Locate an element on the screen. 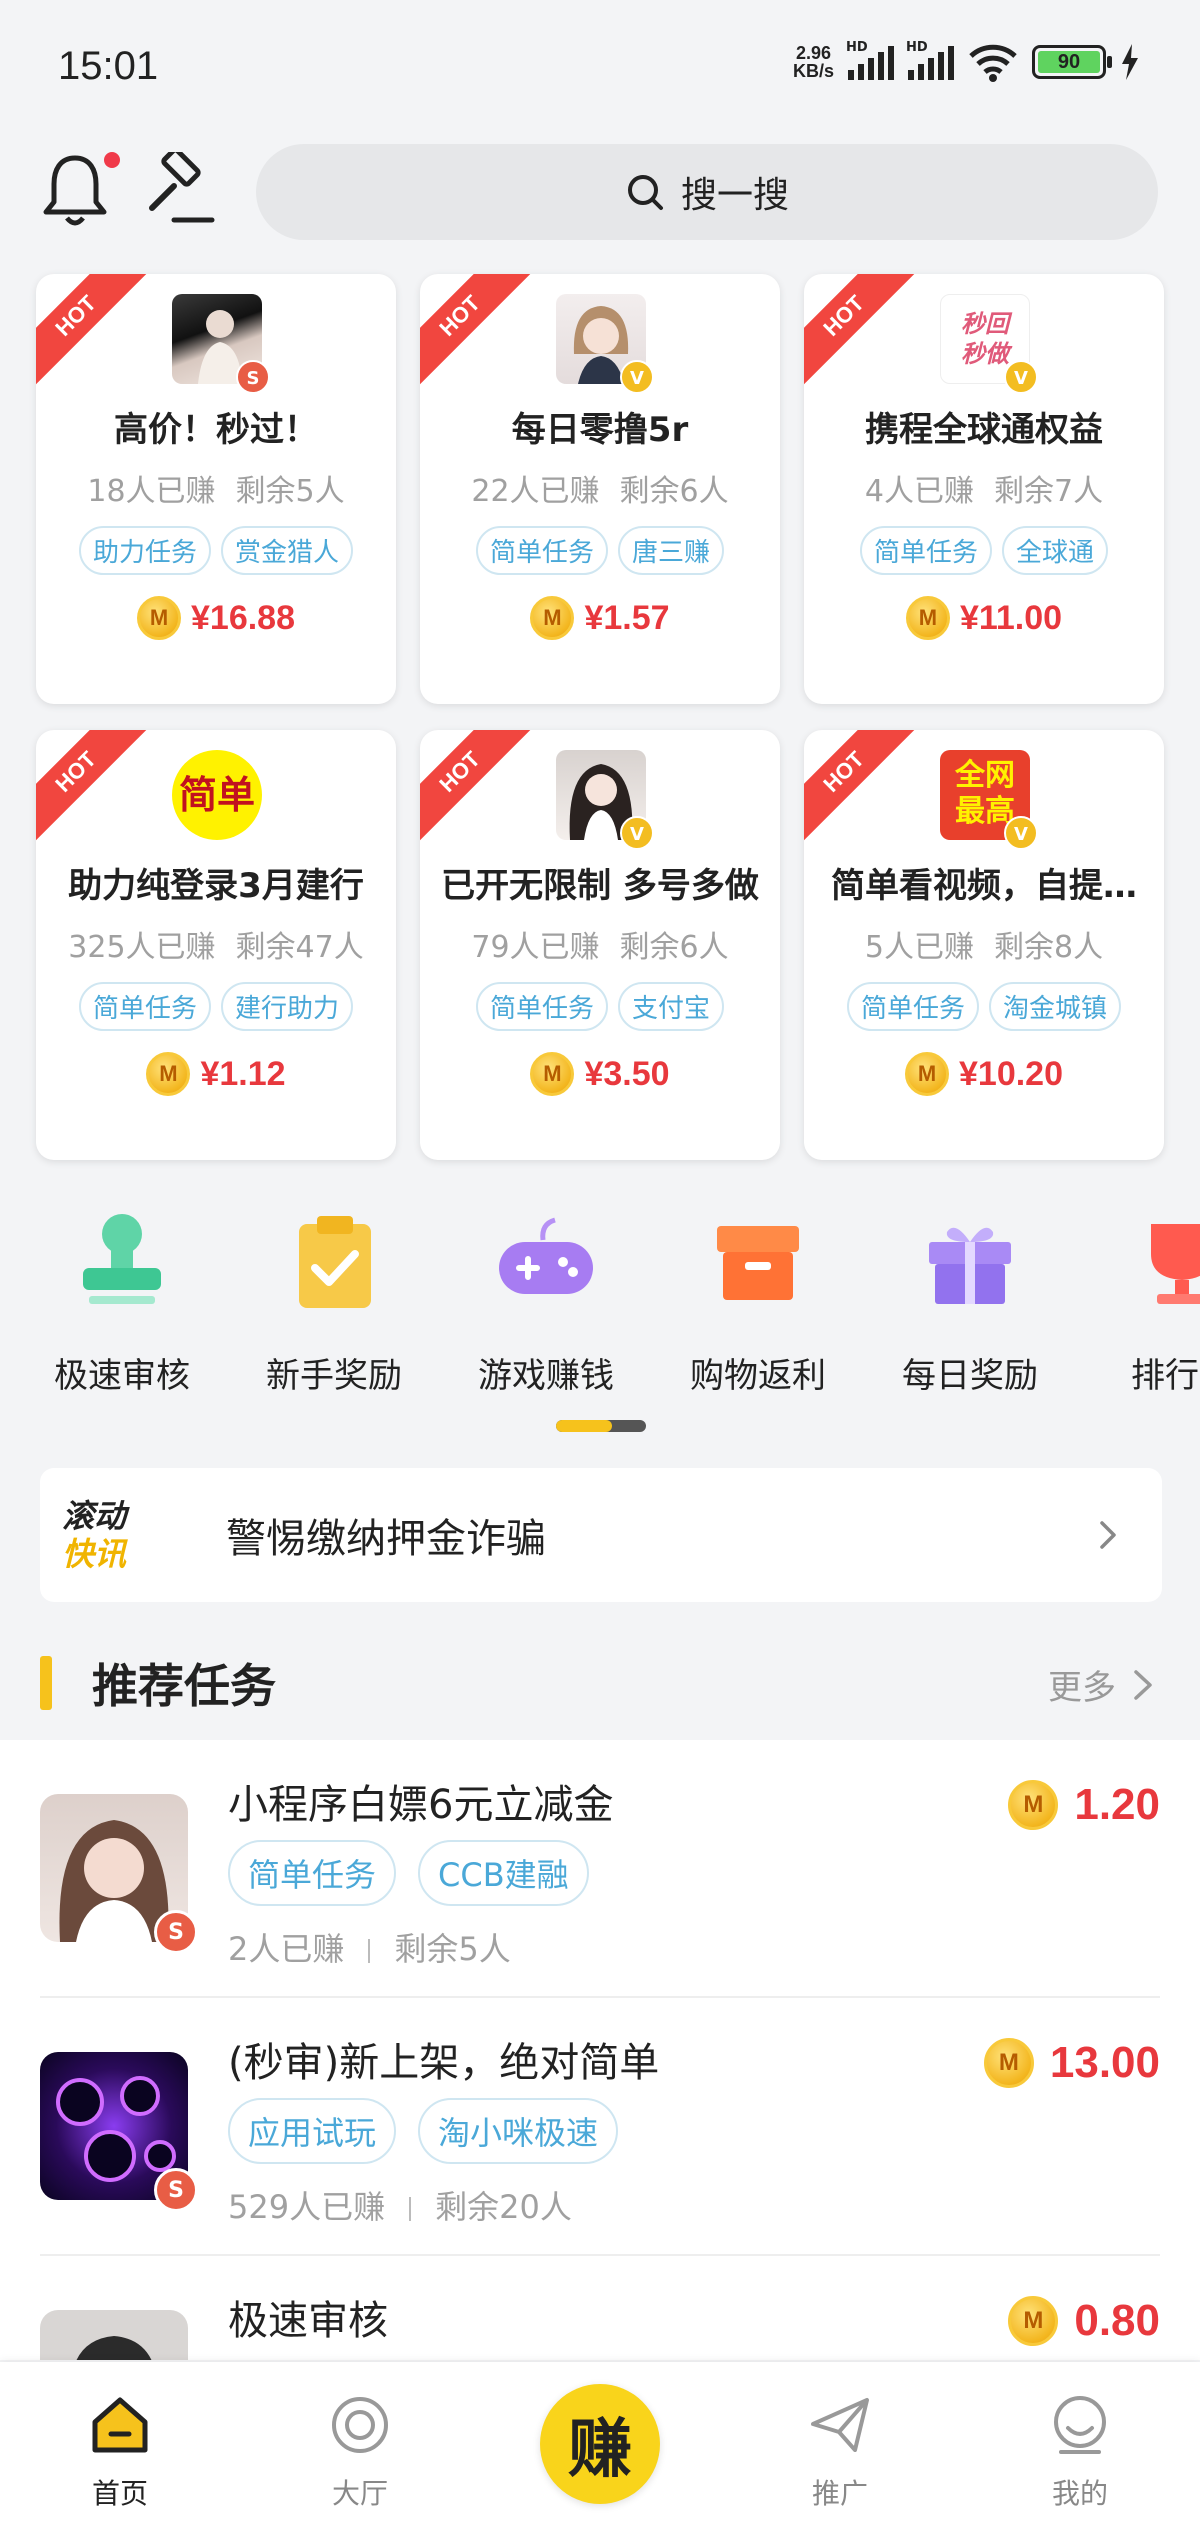  stamp-icon is located at coordinates (122, 1259).